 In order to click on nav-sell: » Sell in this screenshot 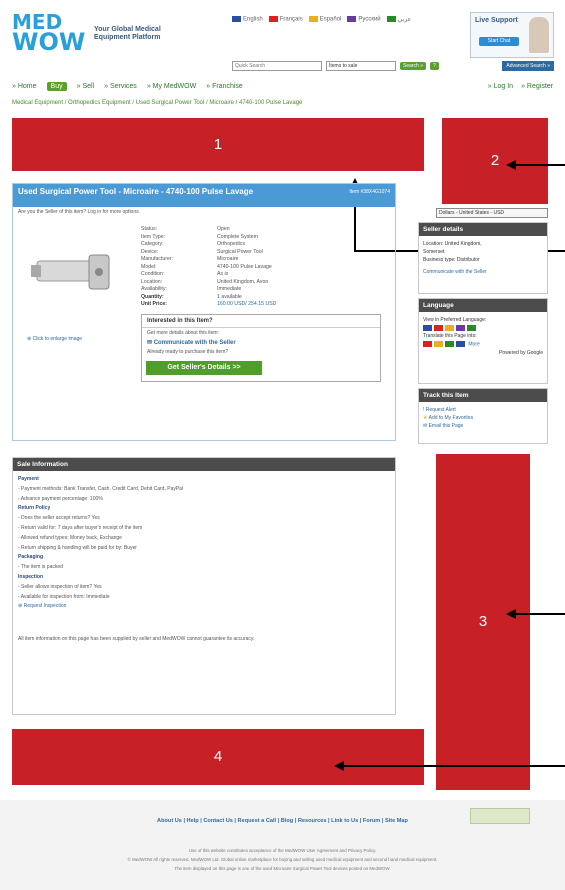, I will do `click(86, 86)`.